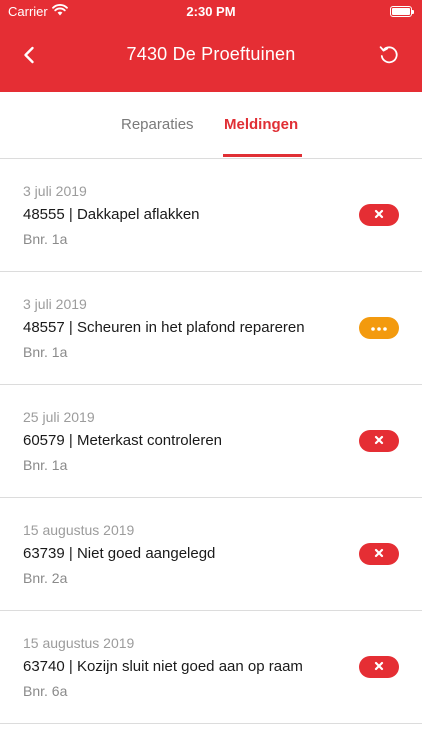  Describe the element at coordinates (402, 11) in the screenshot. I see `battery-icon` at that location.